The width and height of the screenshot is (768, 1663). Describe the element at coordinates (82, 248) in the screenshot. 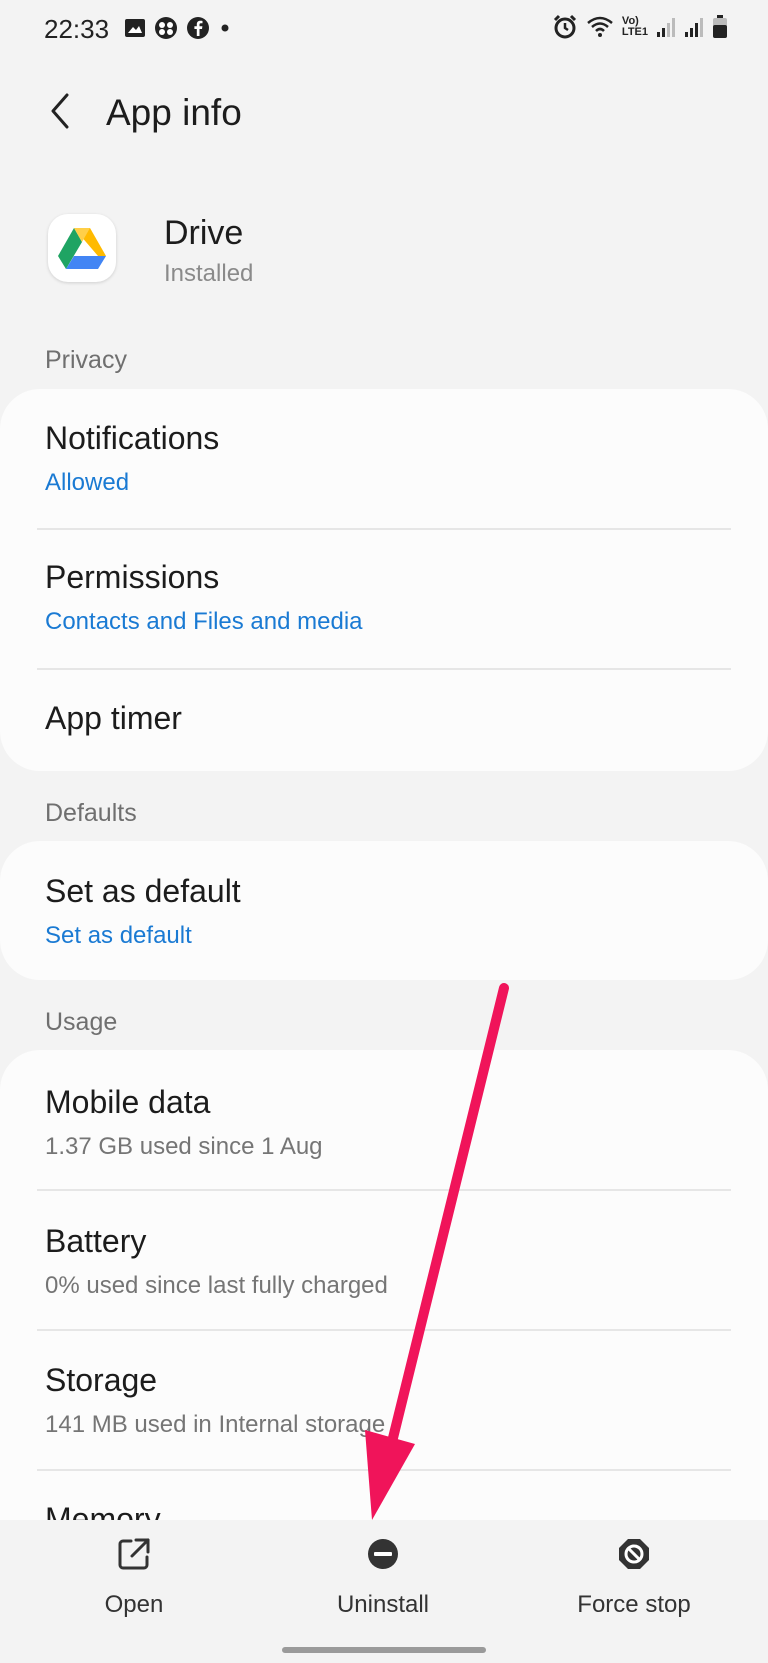

I see `google-drive-icon` at that location.